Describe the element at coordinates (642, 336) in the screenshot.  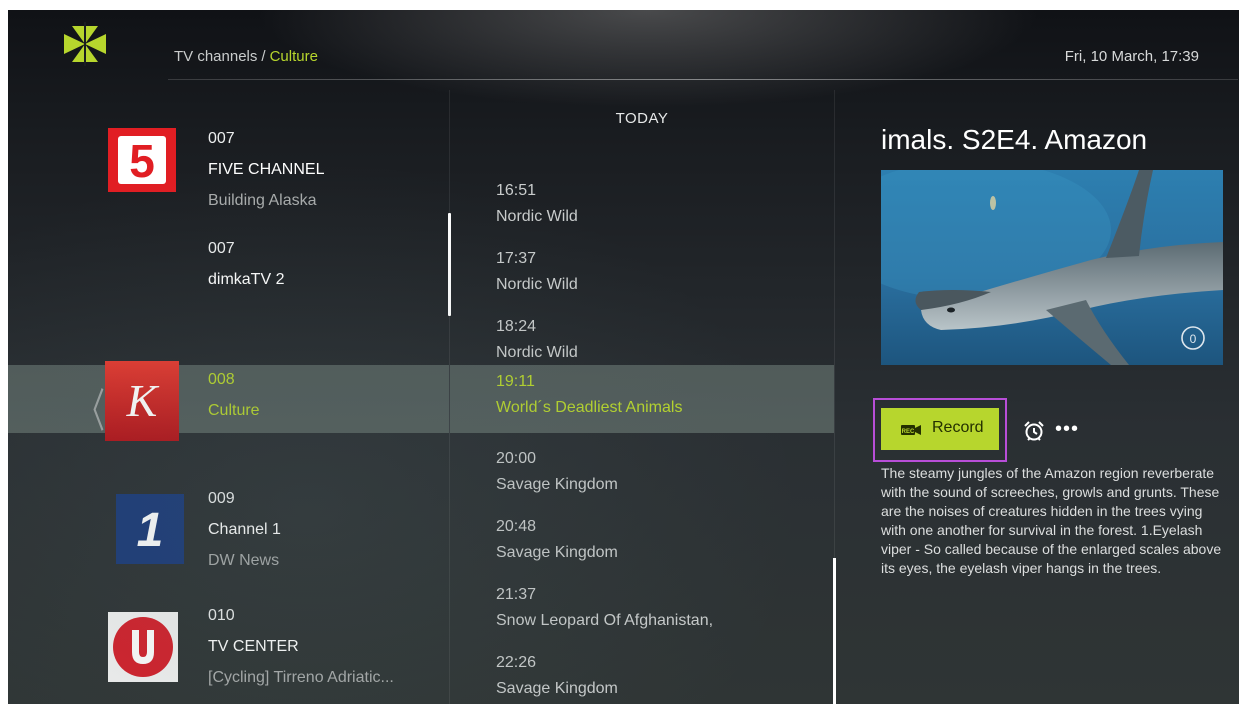
I see `schedule-item: 18:24 Nordic Wild` at that location.